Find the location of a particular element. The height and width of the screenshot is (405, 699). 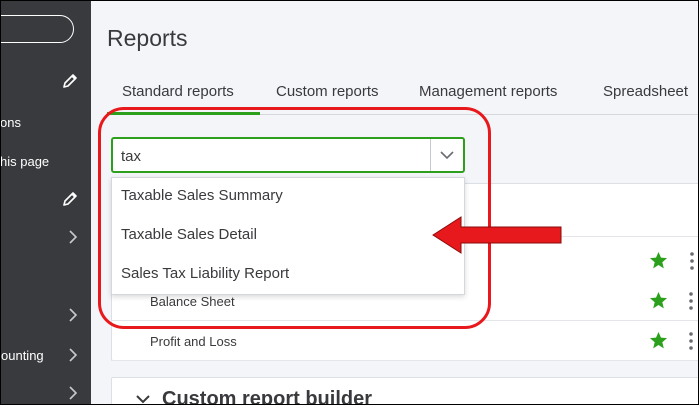

sidebar-item-menu-options: ons is located at coordinates (46, 125).